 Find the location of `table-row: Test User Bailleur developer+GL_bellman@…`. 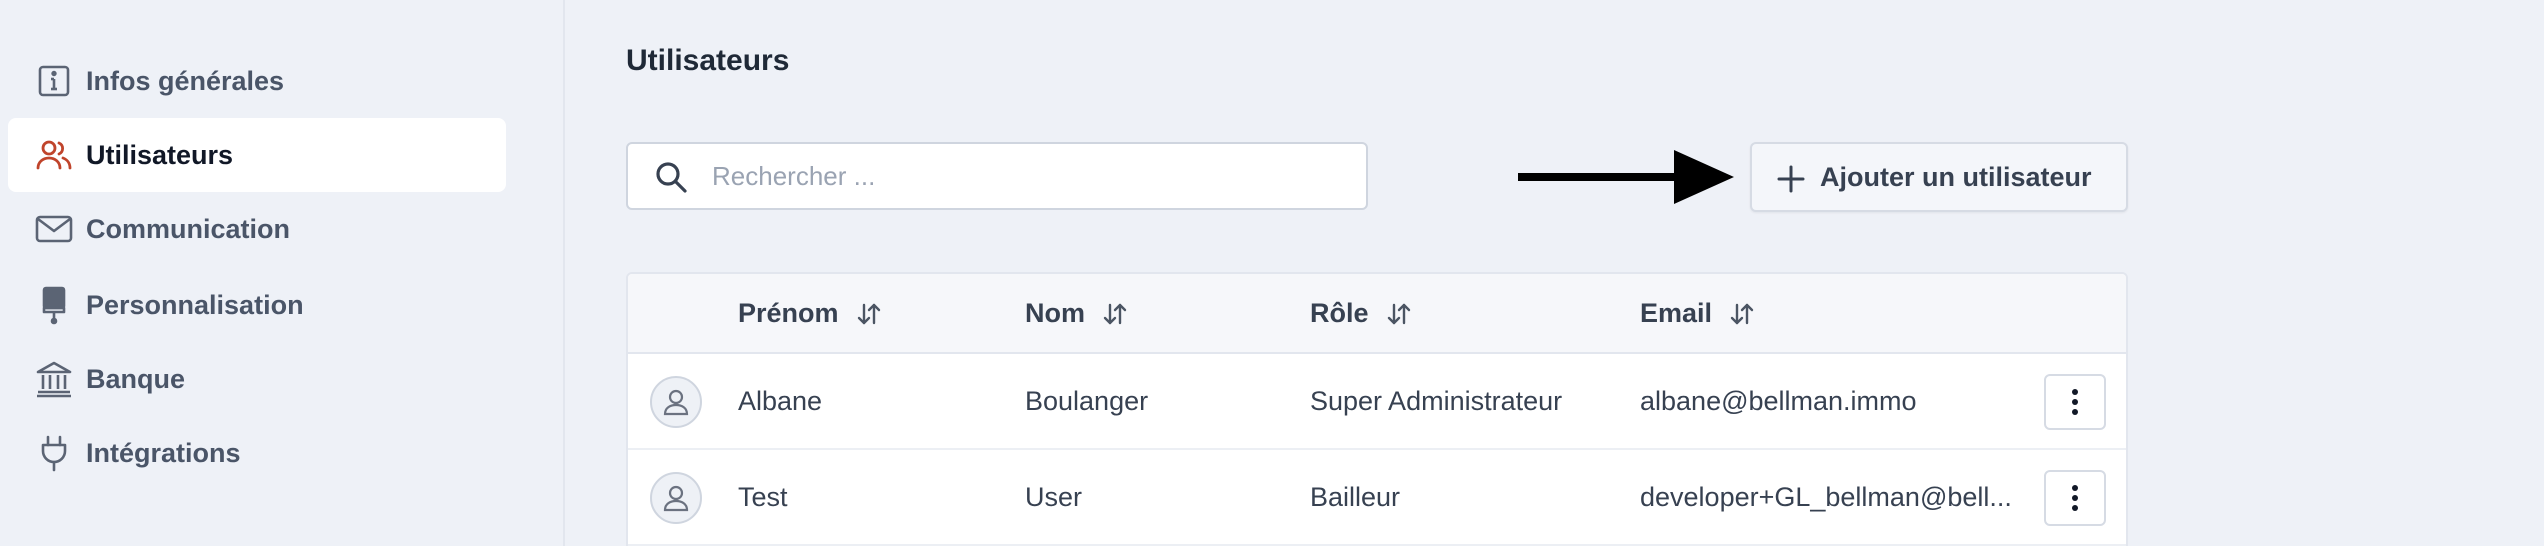

table-row: Test User Bailleur developer+GL_bellman@… is located at coordinates (1377, 498).